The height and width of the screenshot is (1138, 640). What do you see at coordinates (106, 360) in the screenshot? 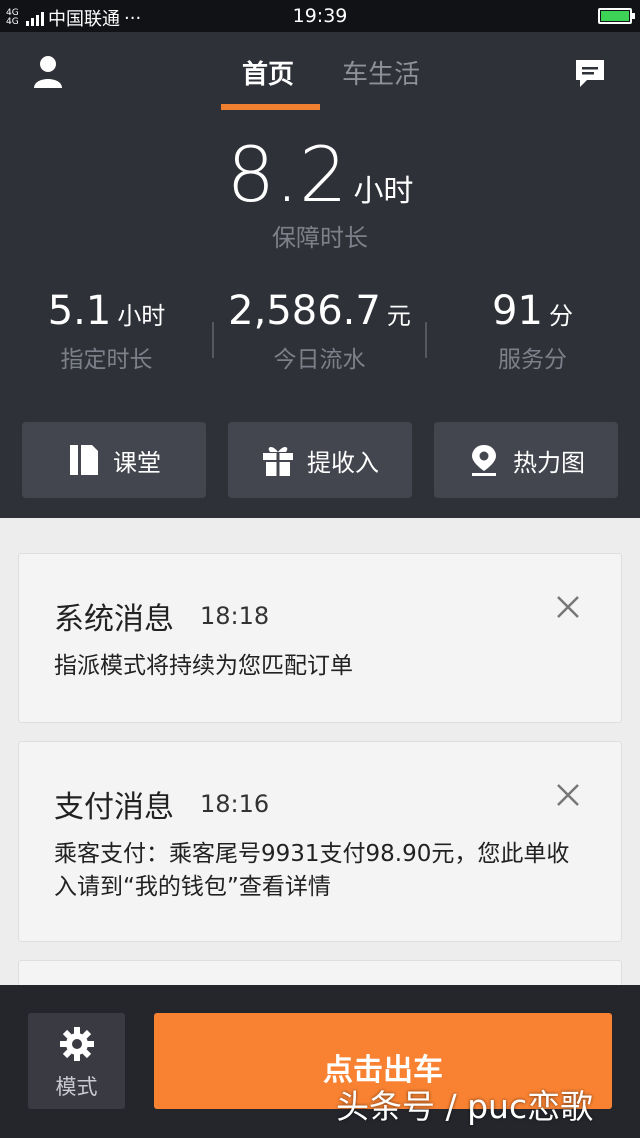
I see `stat-label: 指定时长` at bounding box center [106, 360].